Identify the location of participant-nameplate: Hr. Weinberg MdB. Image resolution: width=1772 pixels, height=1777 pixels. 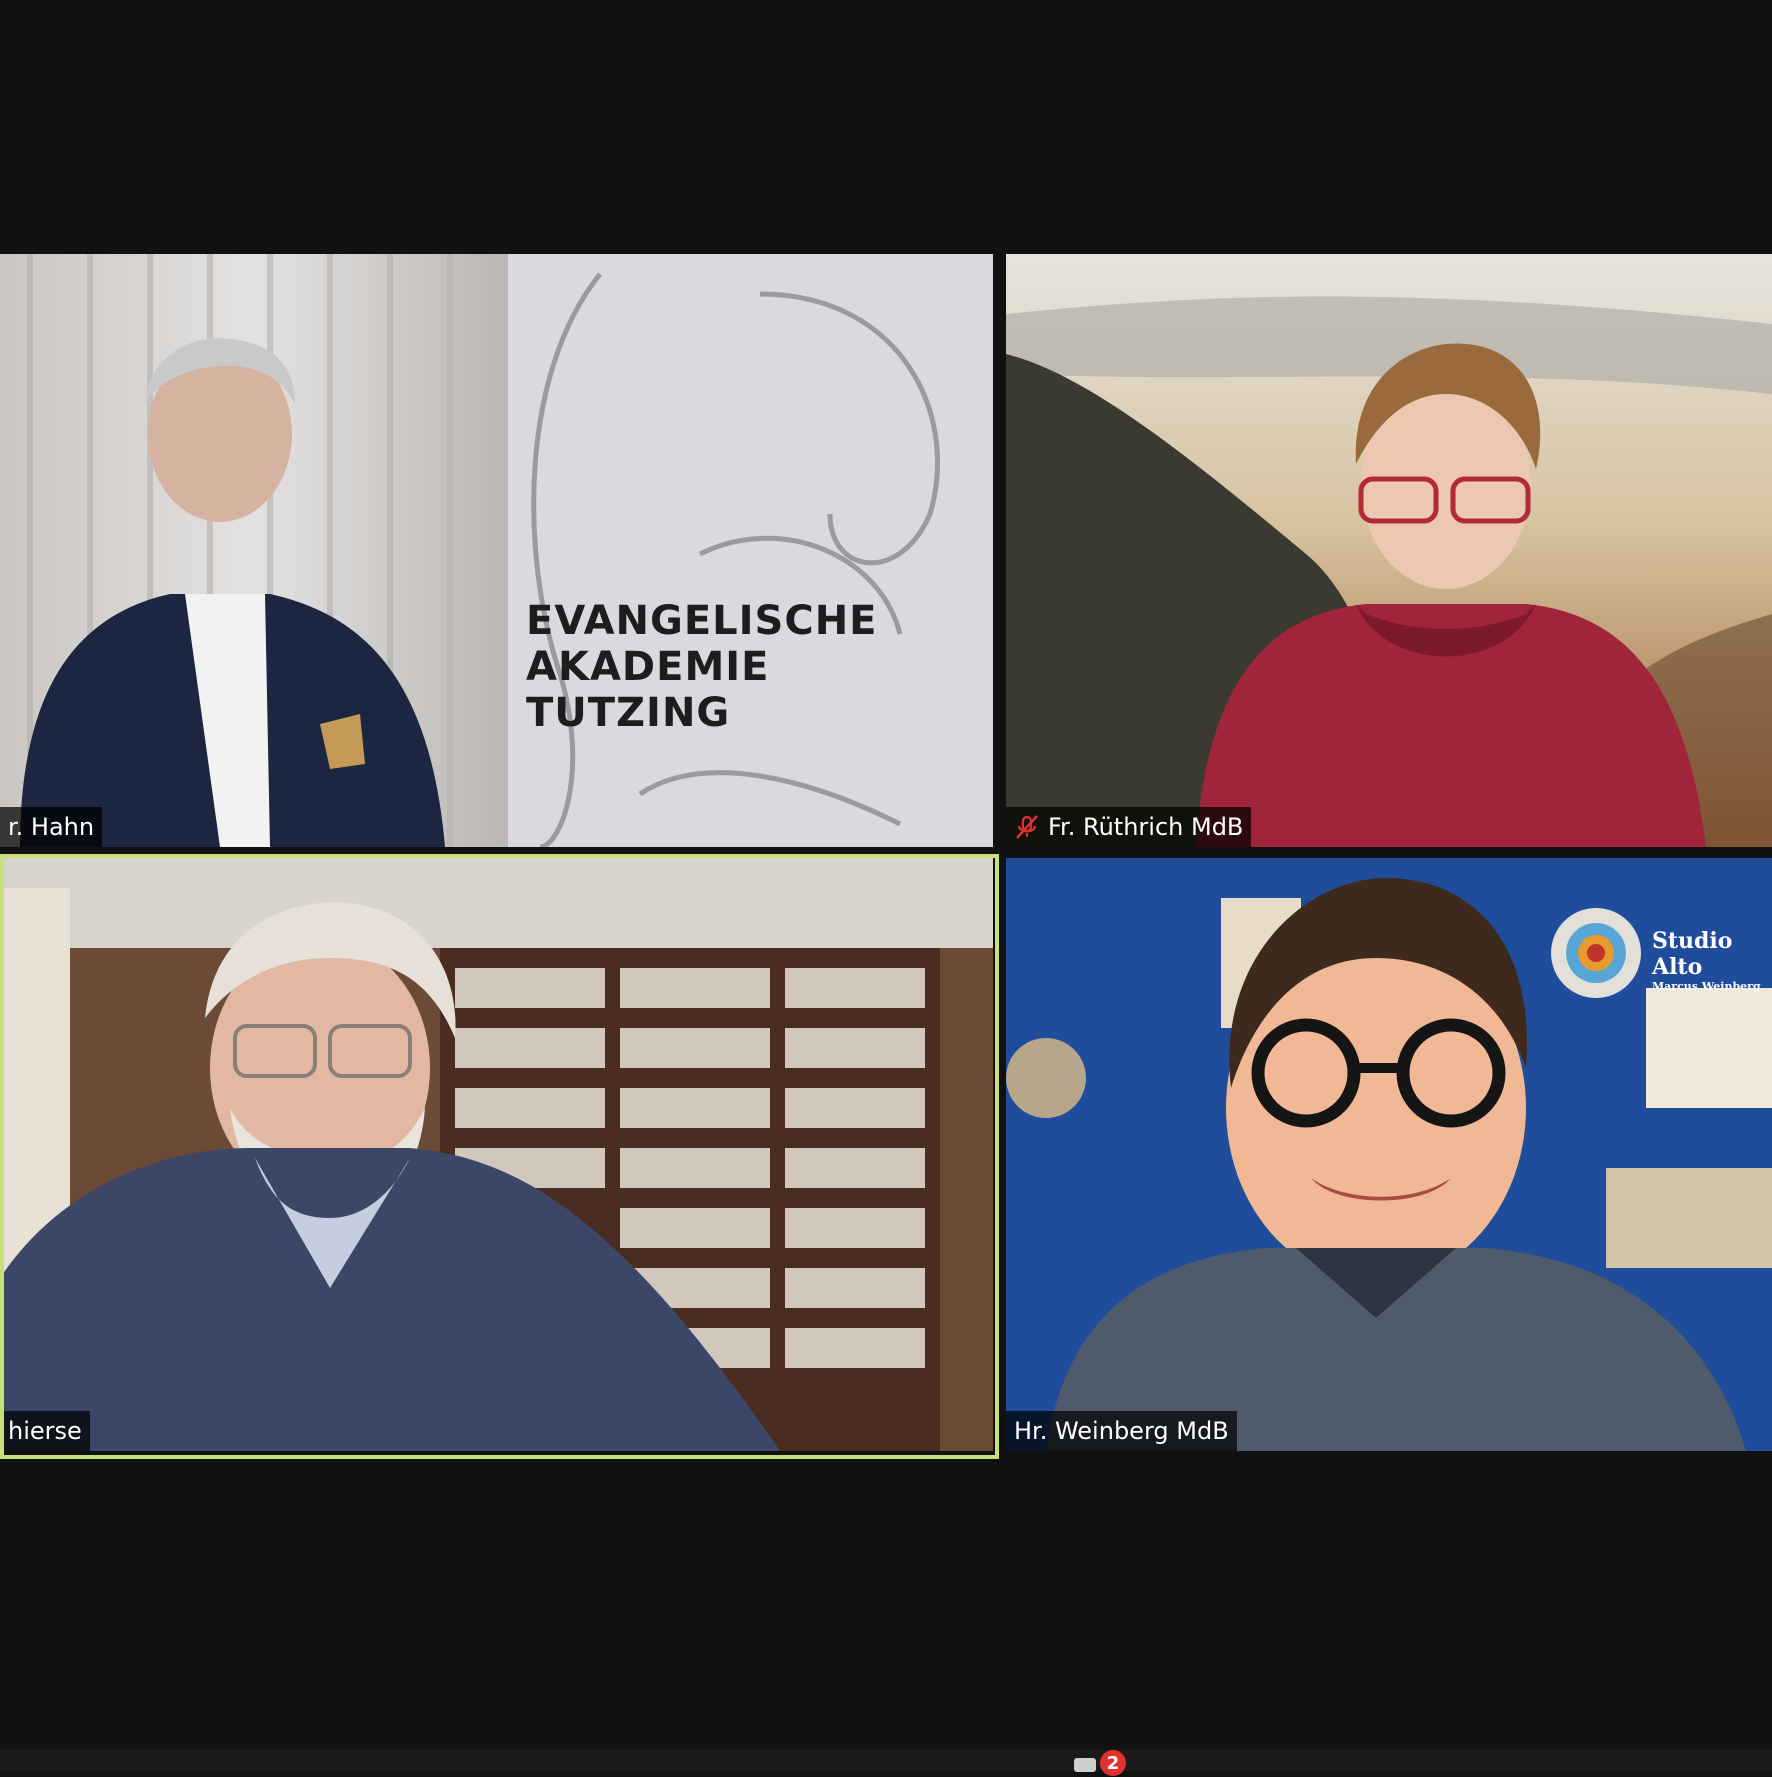
(1121, 1431).